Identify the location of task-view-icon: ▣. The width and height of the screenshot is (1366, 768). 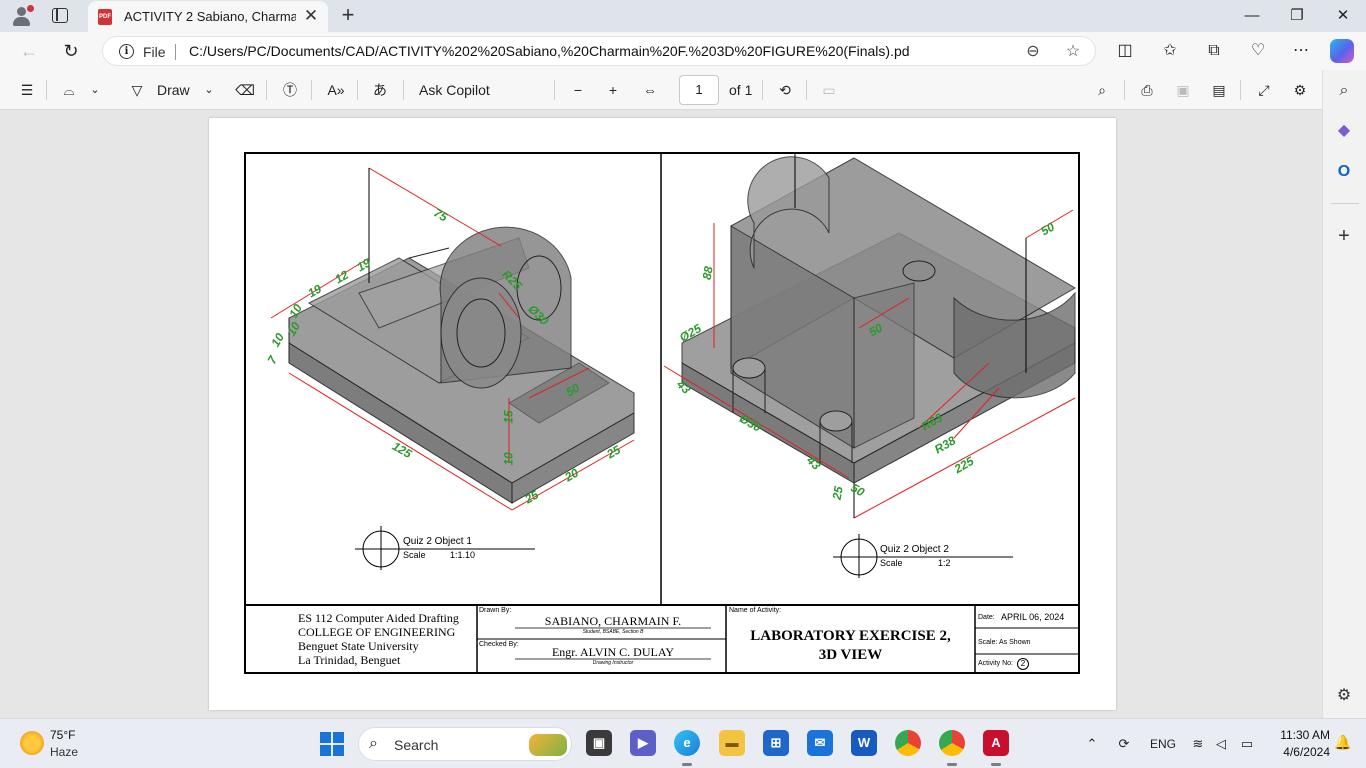
(599, 743).